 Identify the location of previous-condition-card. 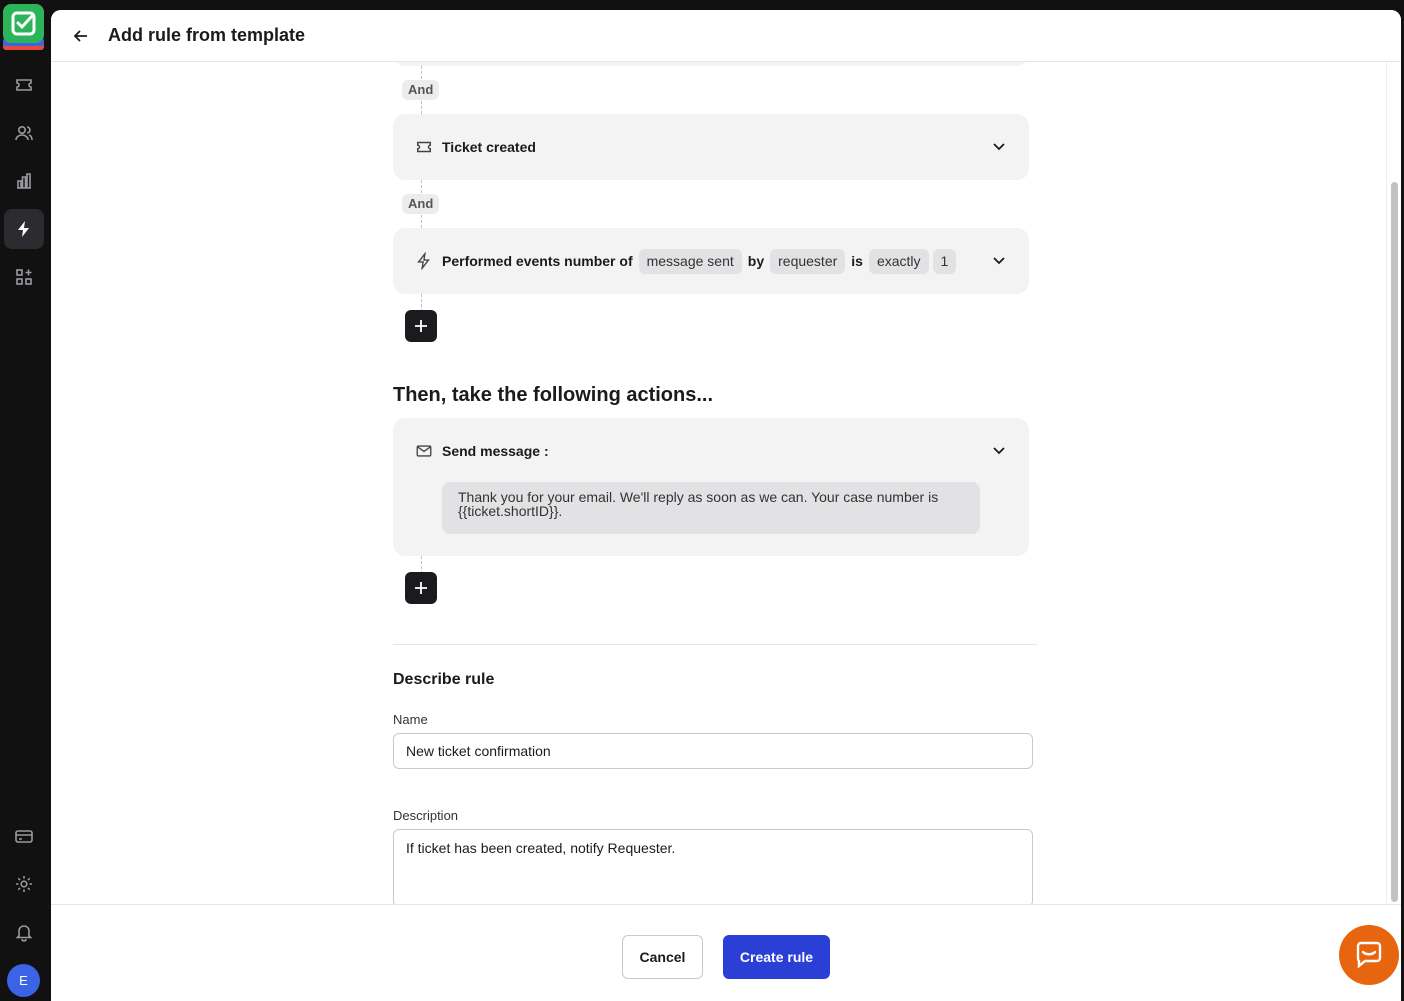
(711, 64).